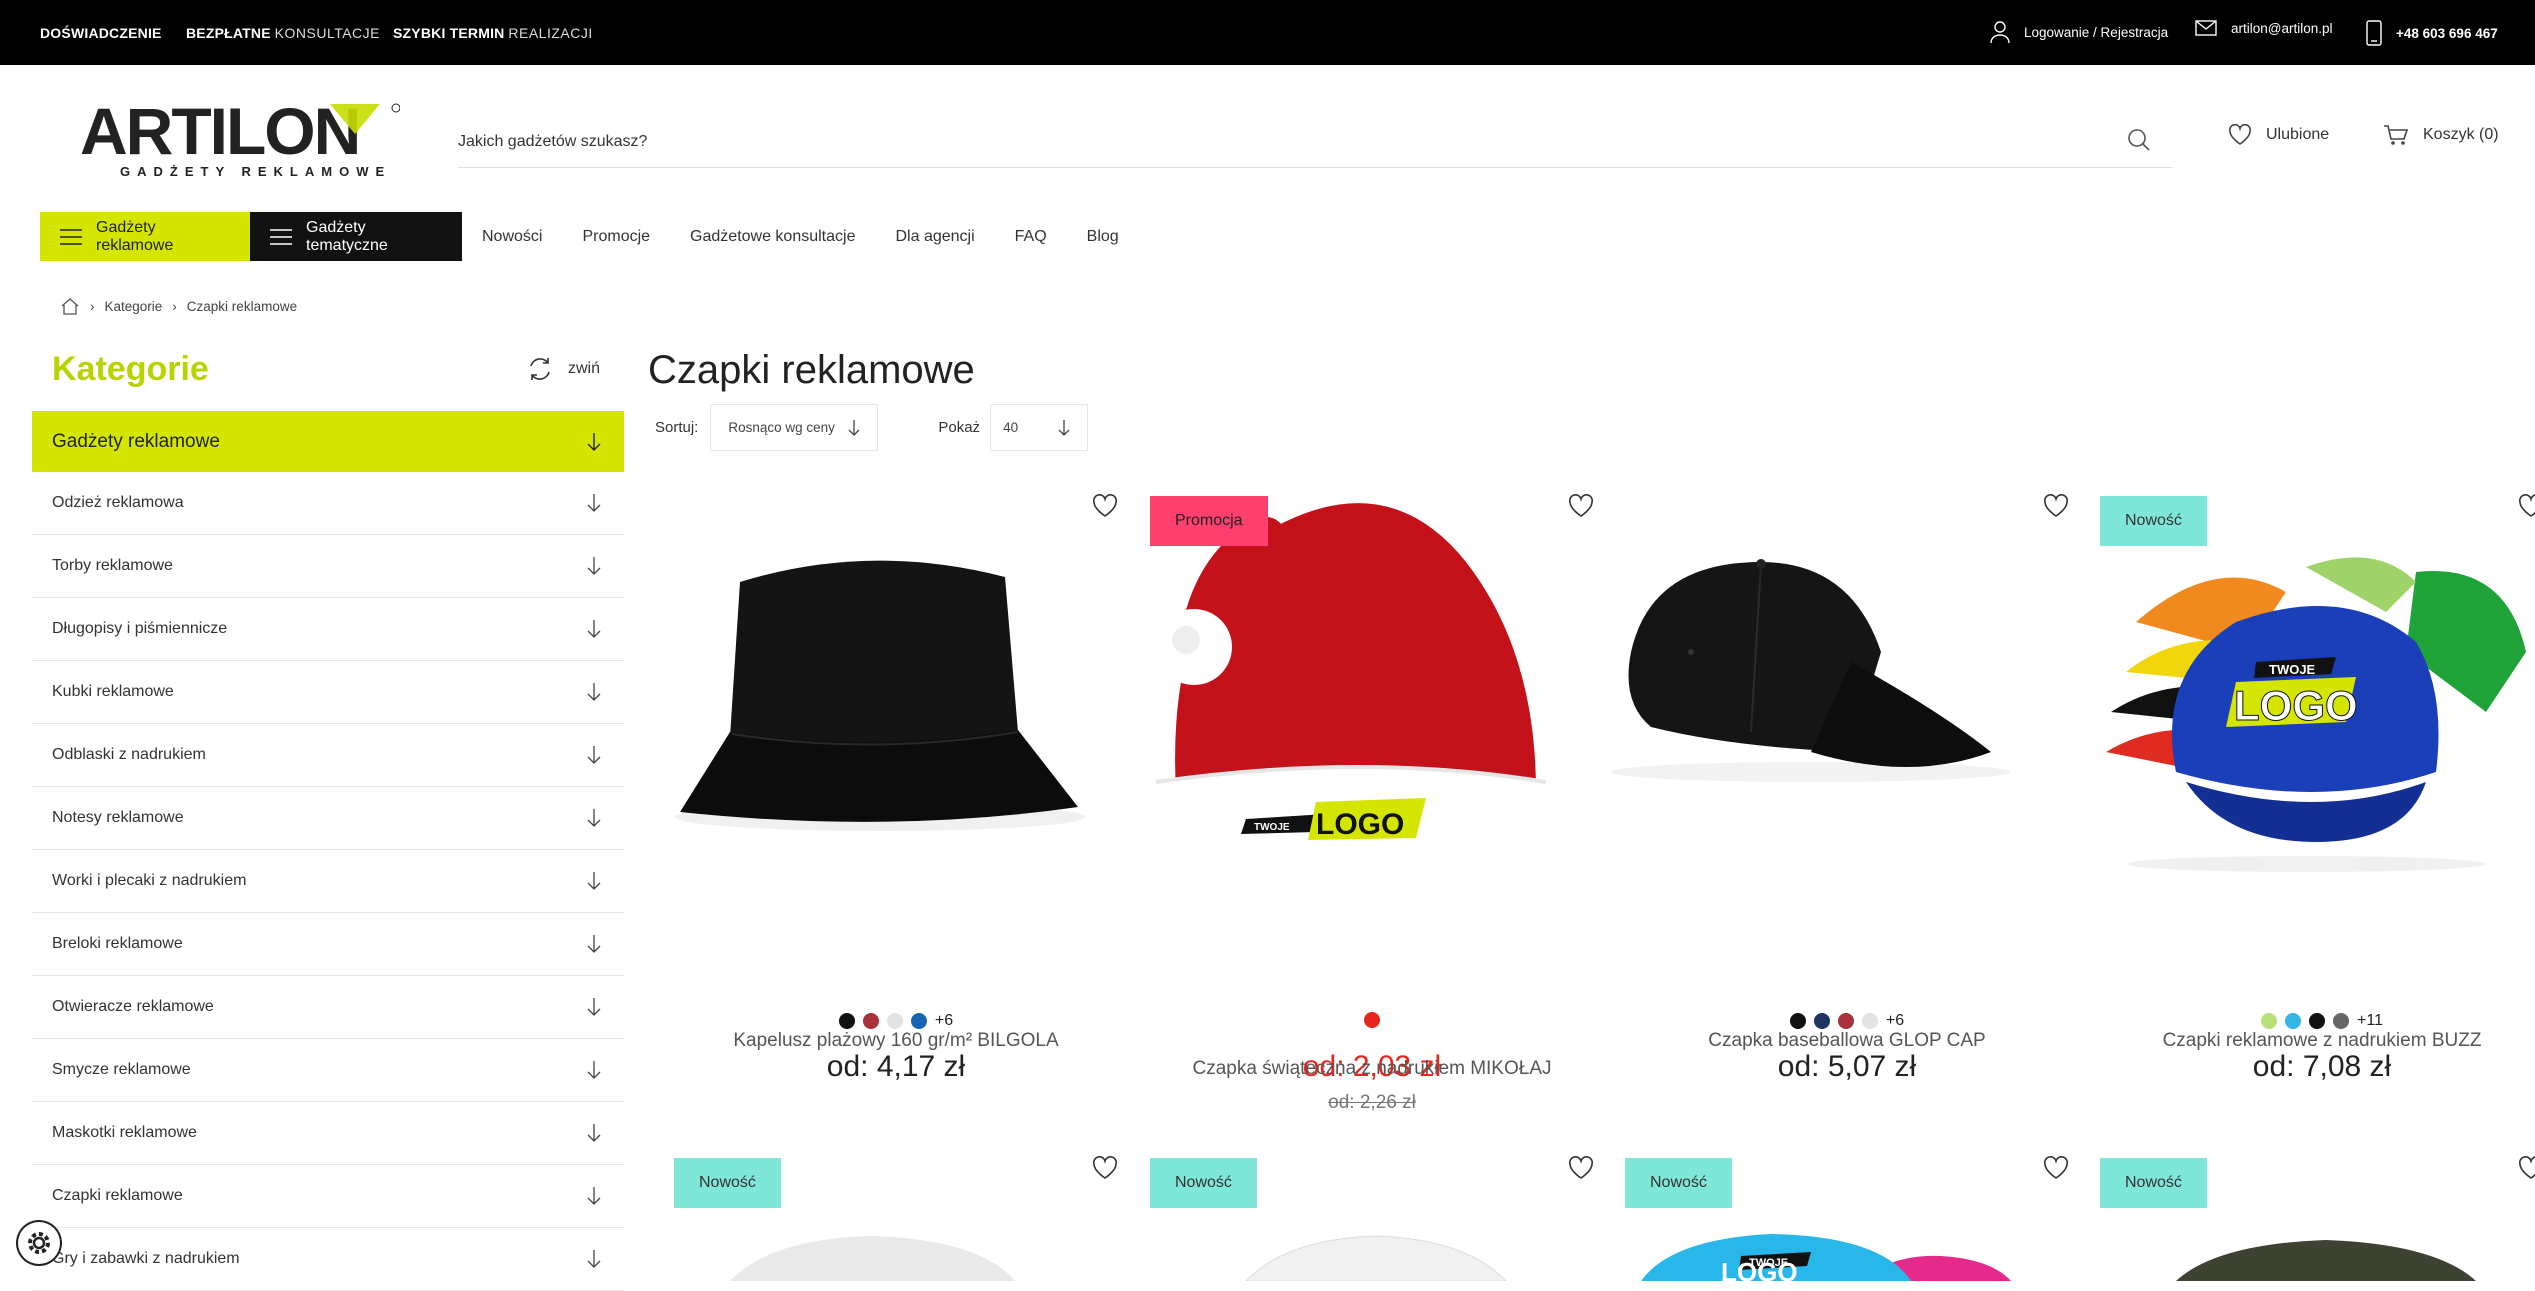 The width and height of the screenshot is (2535, 1291). I want to click on product-image-bucket-hat, so click(896, 692).